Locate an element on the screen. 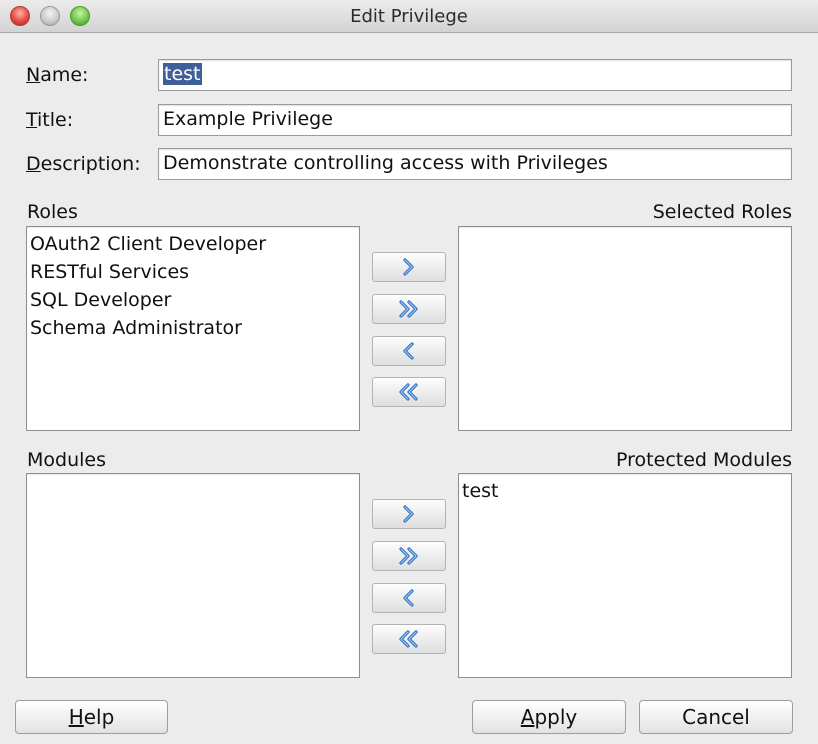  modules-list is located at coordinates (193, 575).